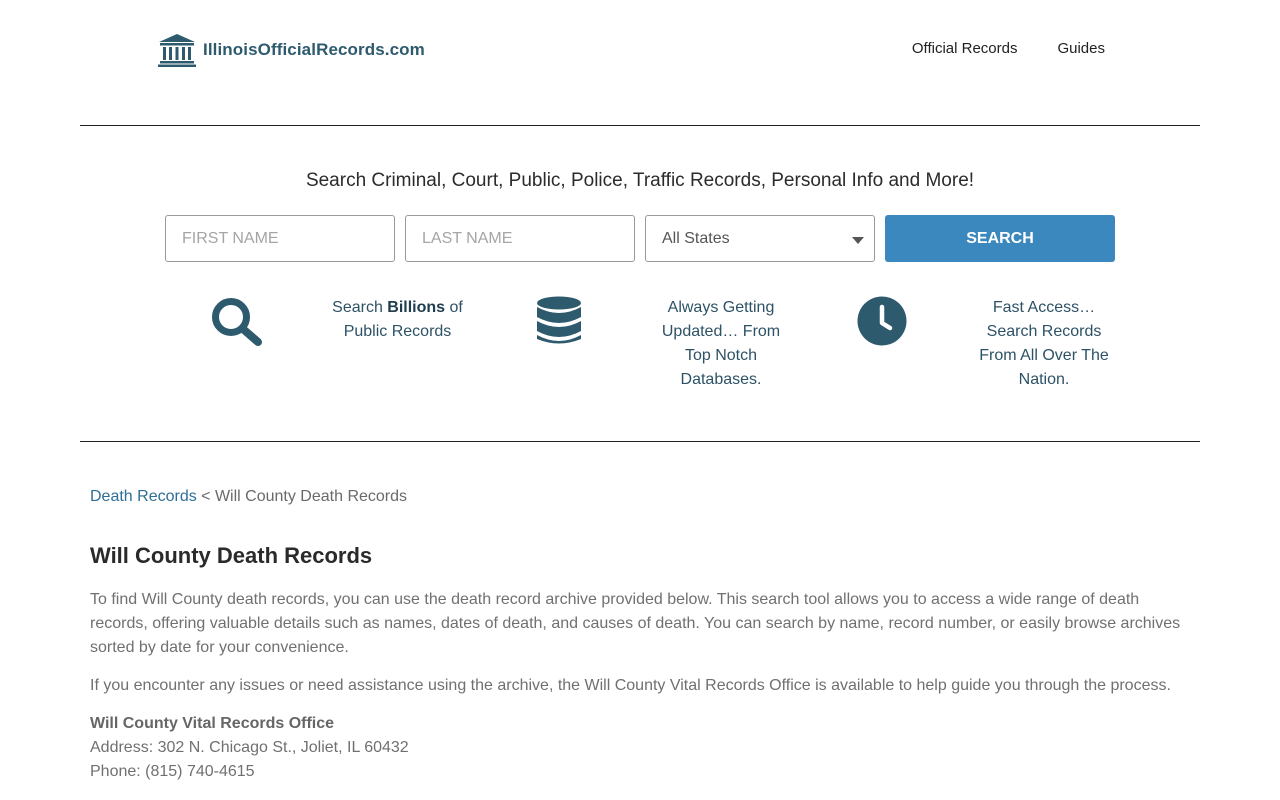 The height and width of the screenshot is (800, 1280). Describe the element at coordinates (1000, 238) in the screenshot. I see `search-button: SEARCH` at that location.